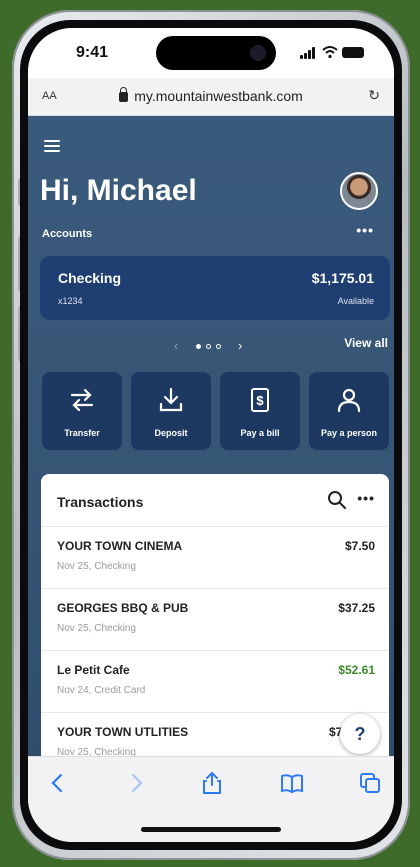 This screenshot has height=867, width=420. What do you see at coordinates (215, 734) in the screenshot?
I see `transaction-row: YOUR TOWN UTLITIES Nov 25, Checking $76` at bounding box center [215, 734].